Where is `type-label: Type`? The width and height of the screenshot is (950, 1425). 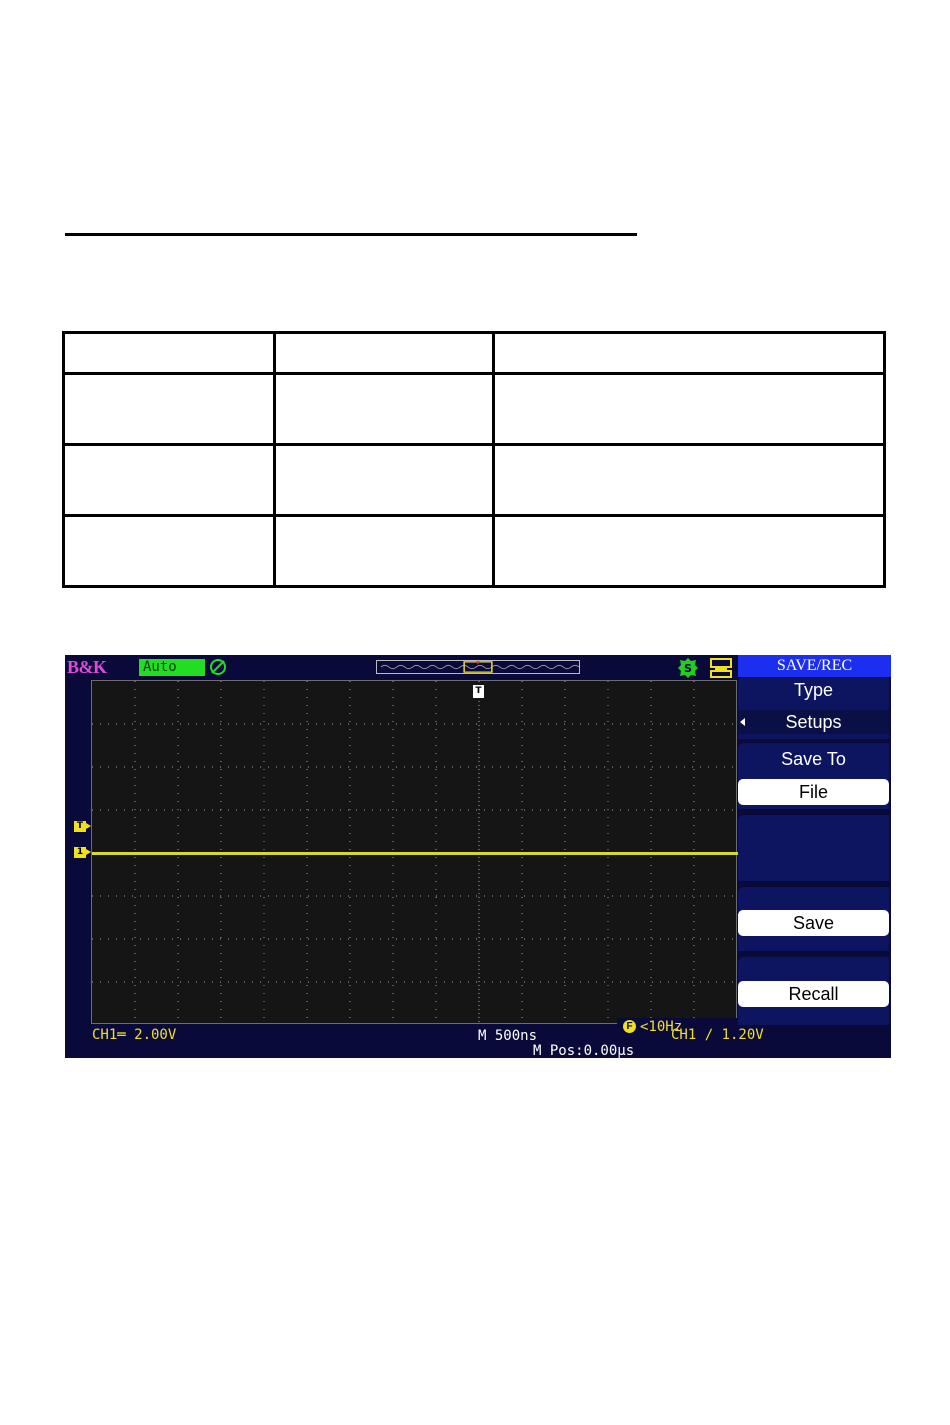 type-label: Type is located at coordinates (813, 690).